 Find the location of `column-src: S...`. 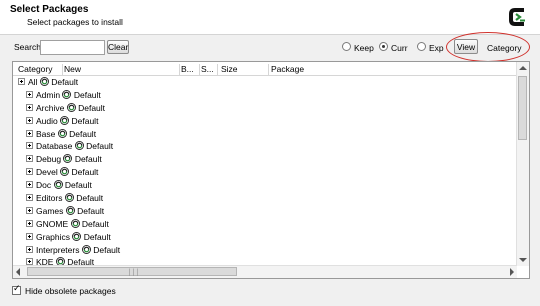

column-src: S... is located at coordinates (207, 69).